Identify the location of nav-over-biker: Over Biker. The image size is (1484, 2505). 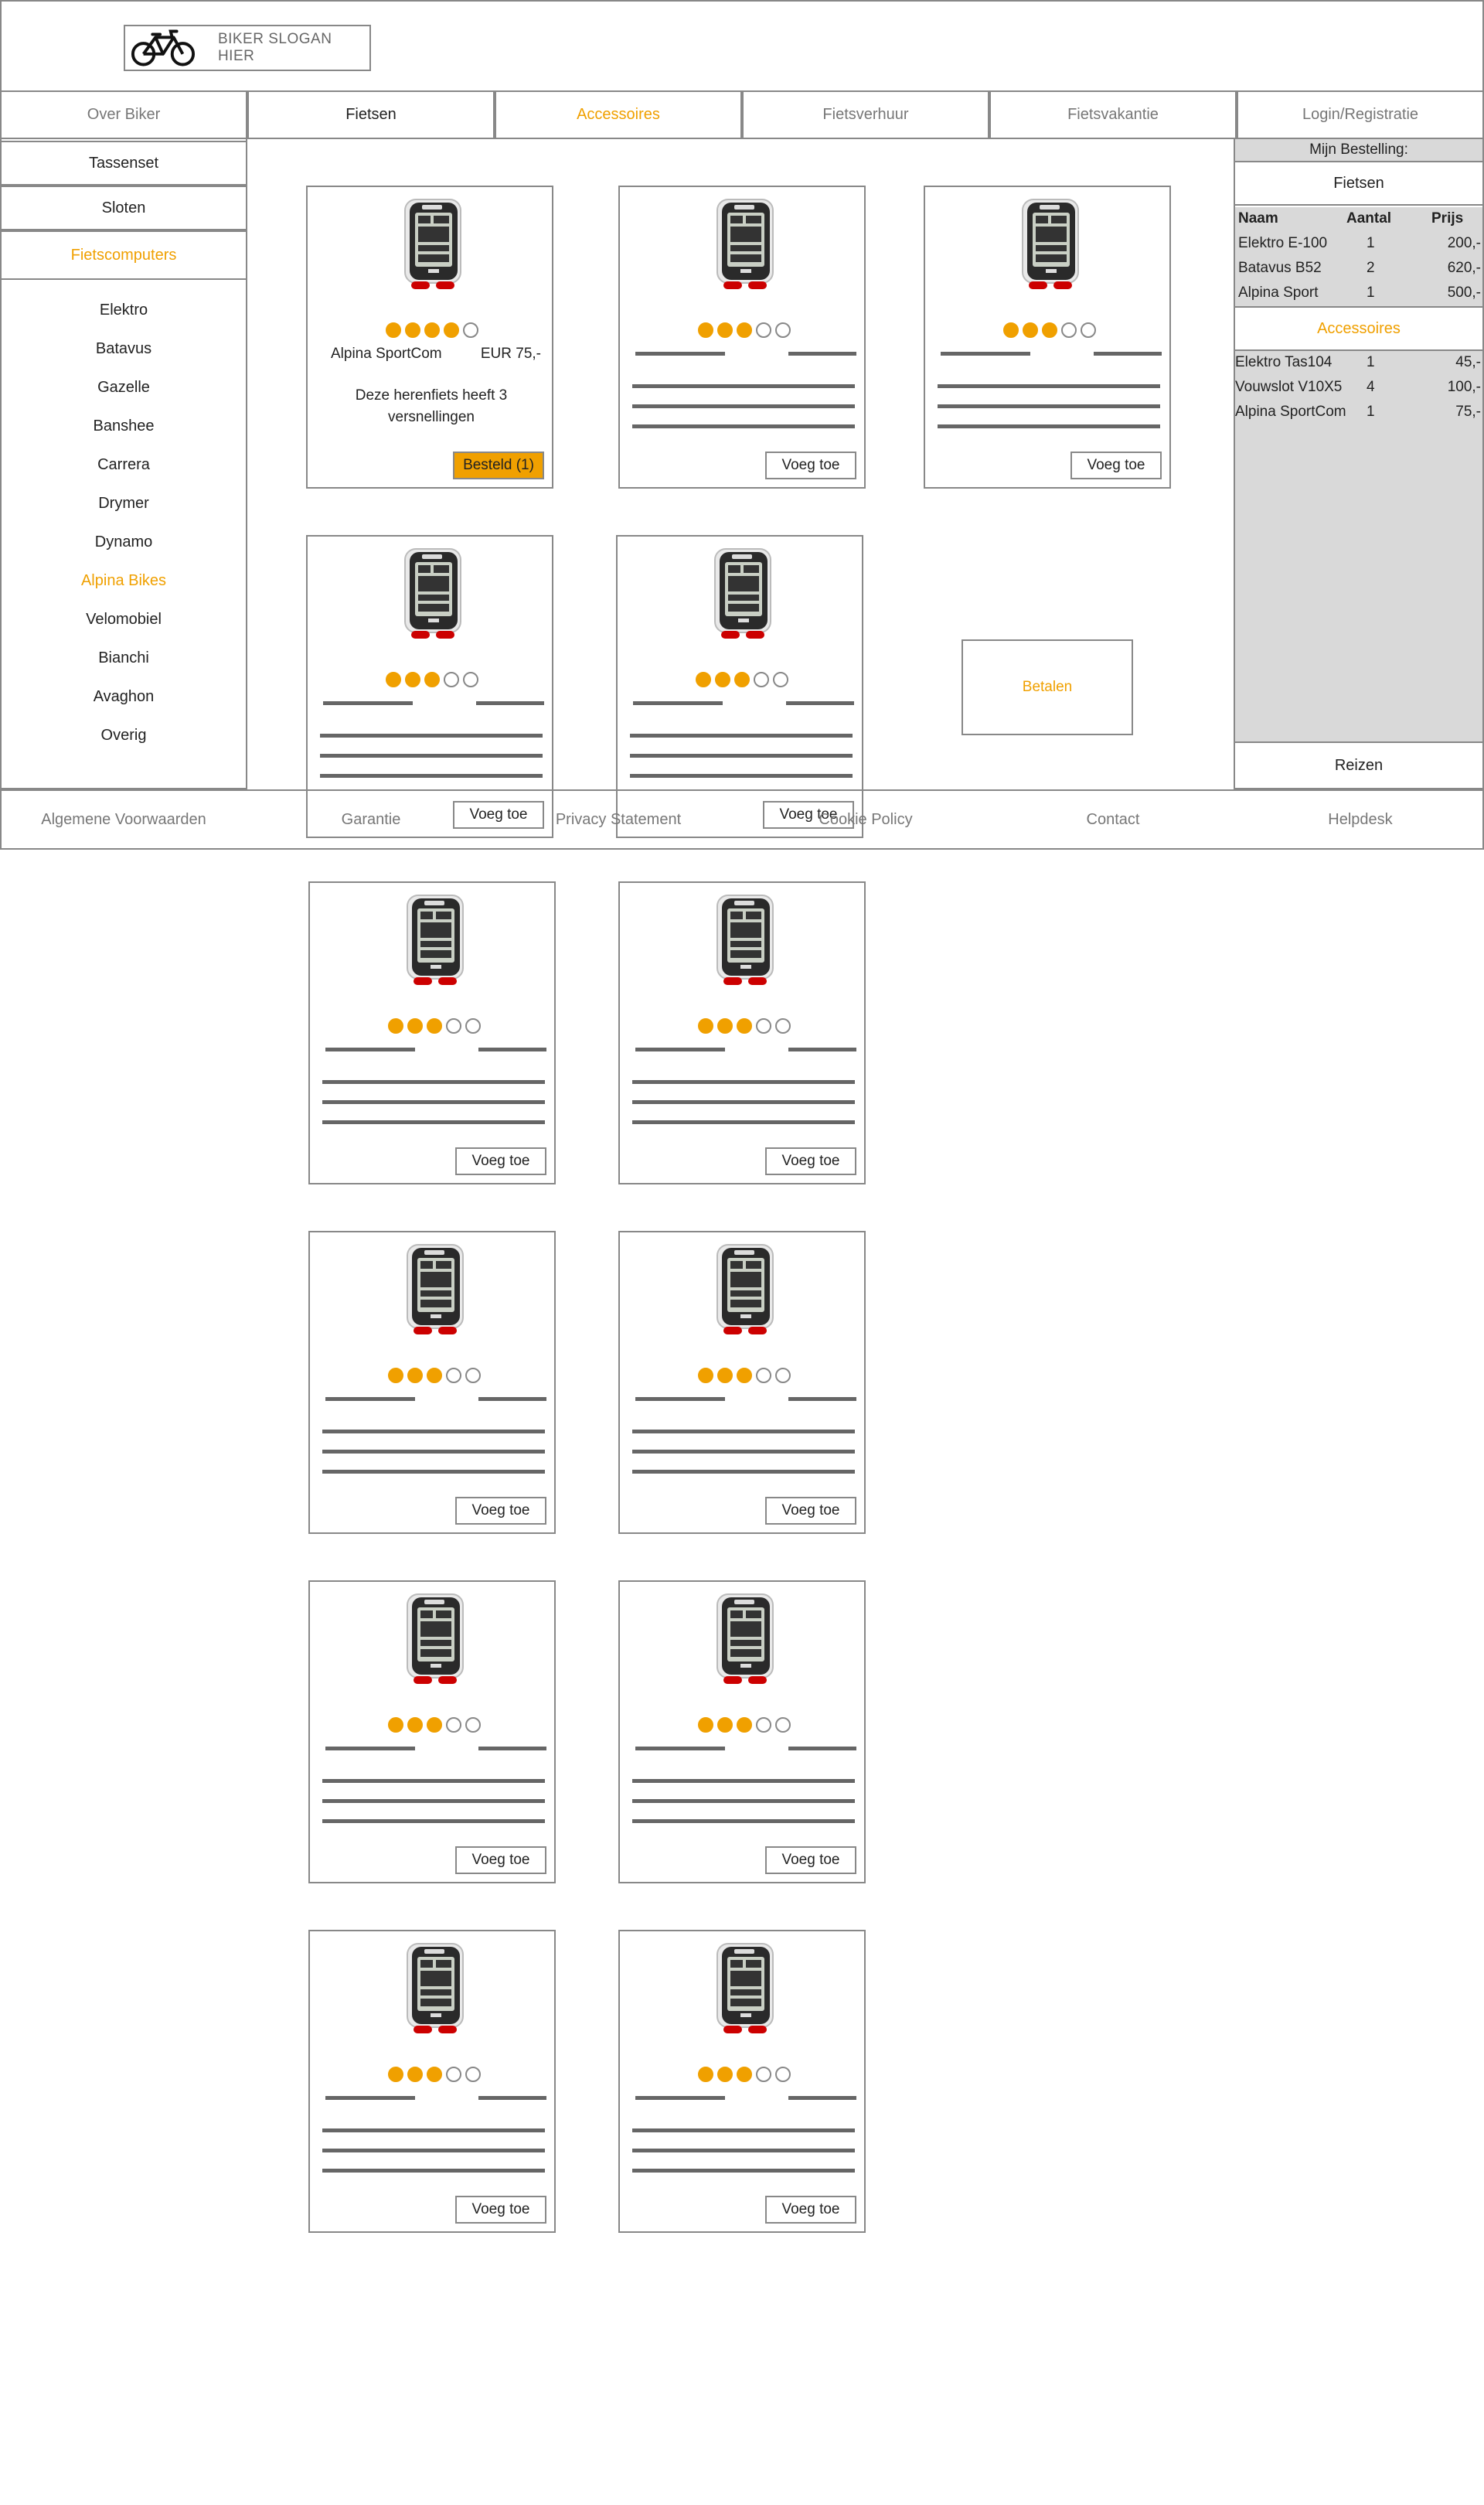
(123, 115).